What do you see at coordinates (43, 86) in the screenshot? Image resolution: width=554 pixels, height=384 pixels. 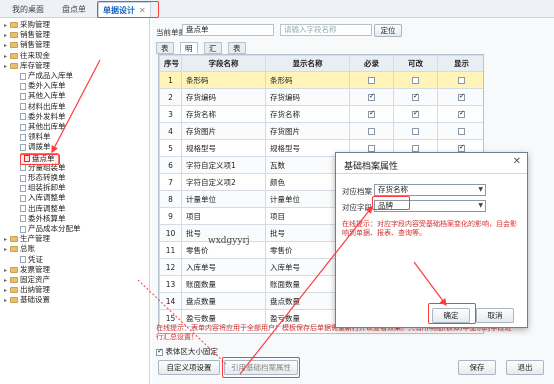 I see `tree-item: 委外入库单` at bounding box center [43, 86].